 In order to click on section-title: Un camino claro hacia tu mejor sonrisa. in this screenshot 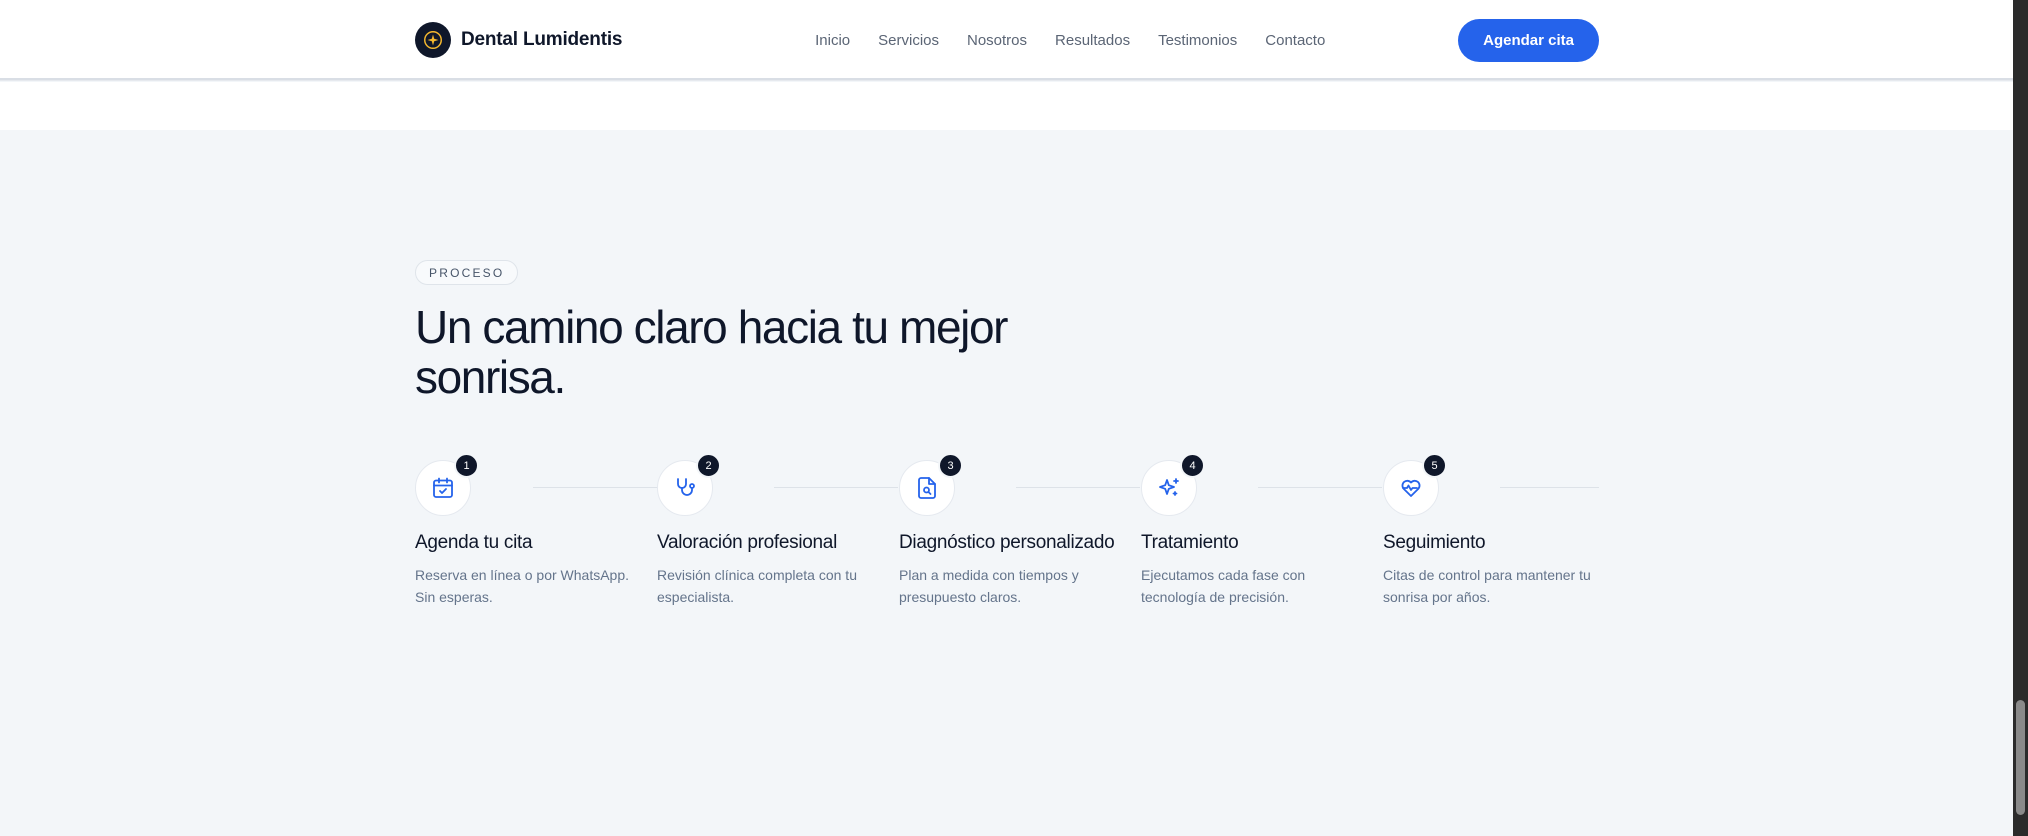, I will do `click(711, 352)`.